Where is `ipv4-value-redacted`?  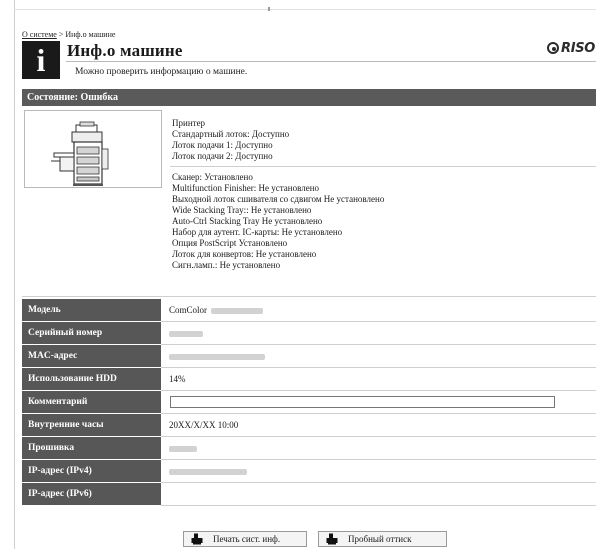
ipv4-value-redacted is located at coordinates (208, 471).